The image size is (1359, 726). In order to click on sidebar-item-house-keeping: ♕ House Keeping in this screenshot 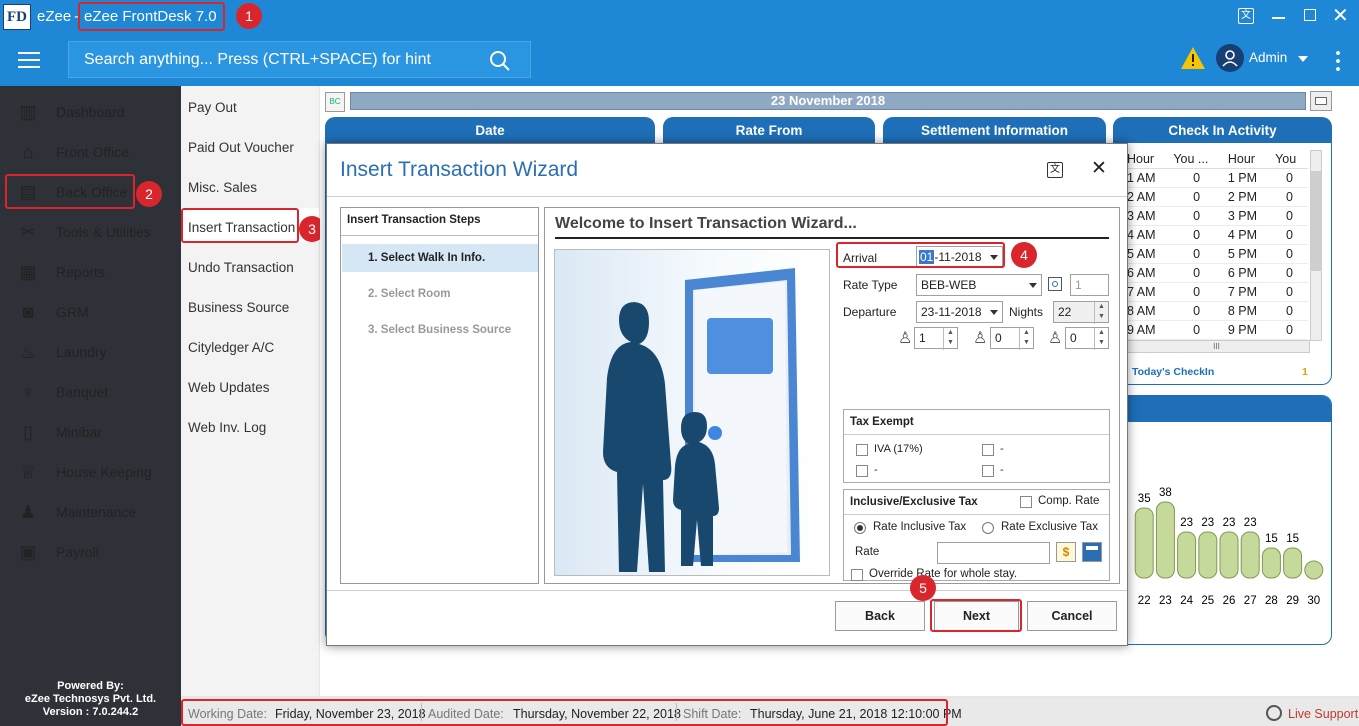, I will do `click(90, 472)`.